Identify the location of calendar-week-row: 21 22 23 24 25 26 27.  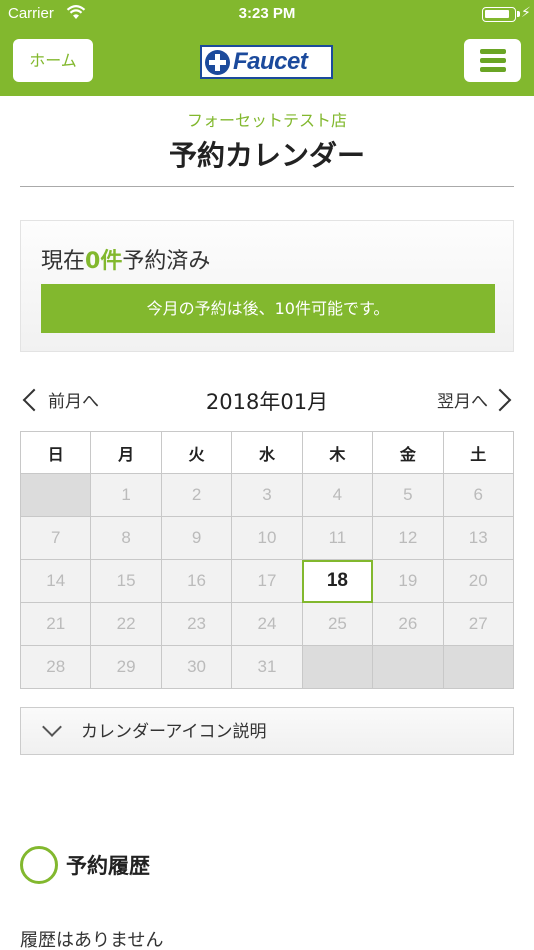
(267, 624).